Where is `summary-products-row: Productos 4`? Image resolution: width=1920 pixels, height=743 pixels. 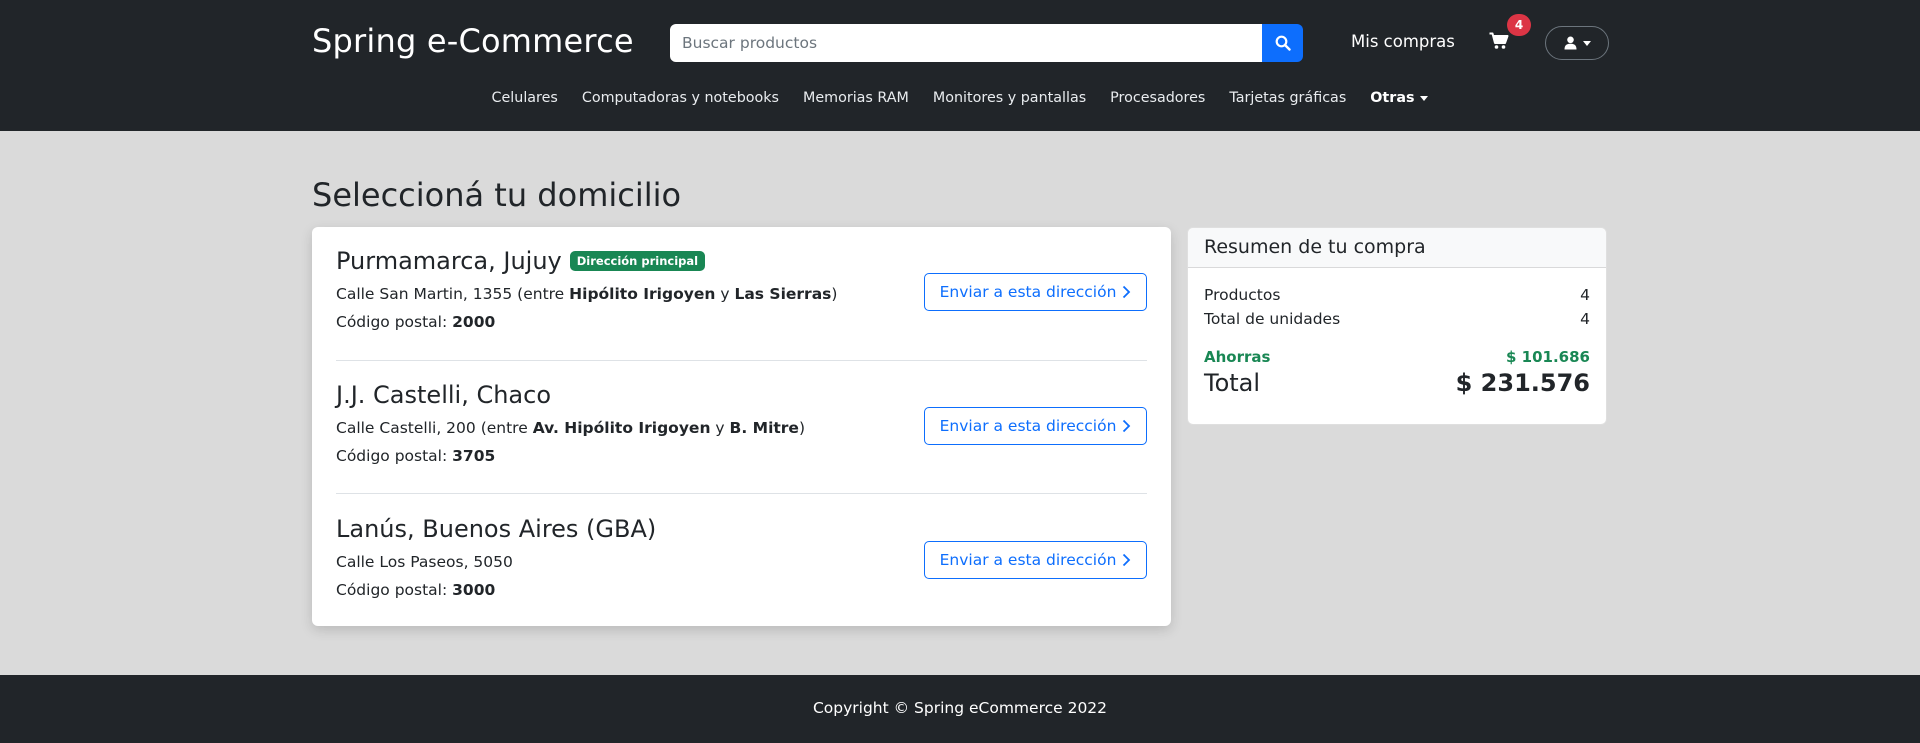 summary-products-row: Productos 4 is located at coordinates (1397, 295).